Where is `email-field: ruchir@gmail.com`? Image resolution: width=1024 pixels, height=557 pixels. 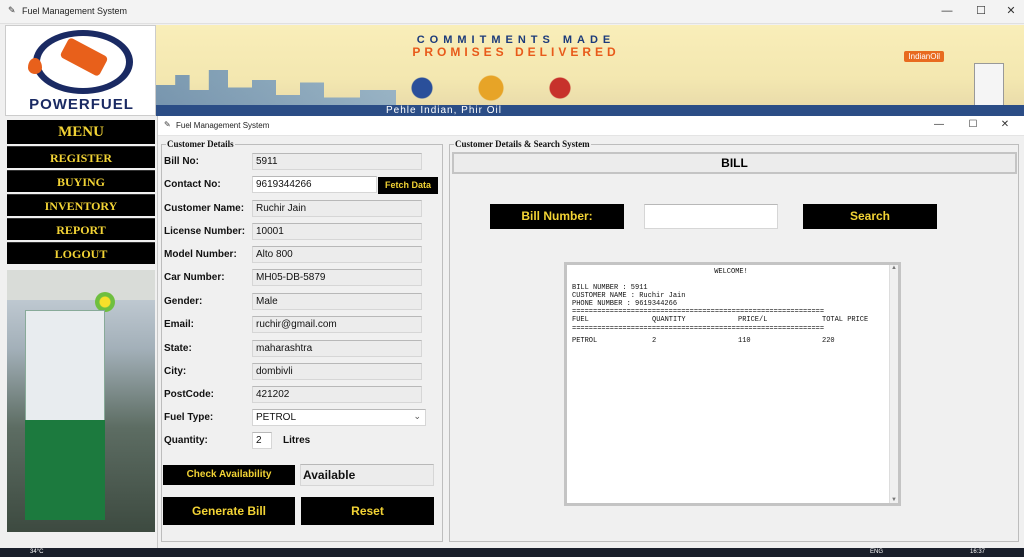 email-field: ruchir@gmail.com is located at coordinates (337, 324).